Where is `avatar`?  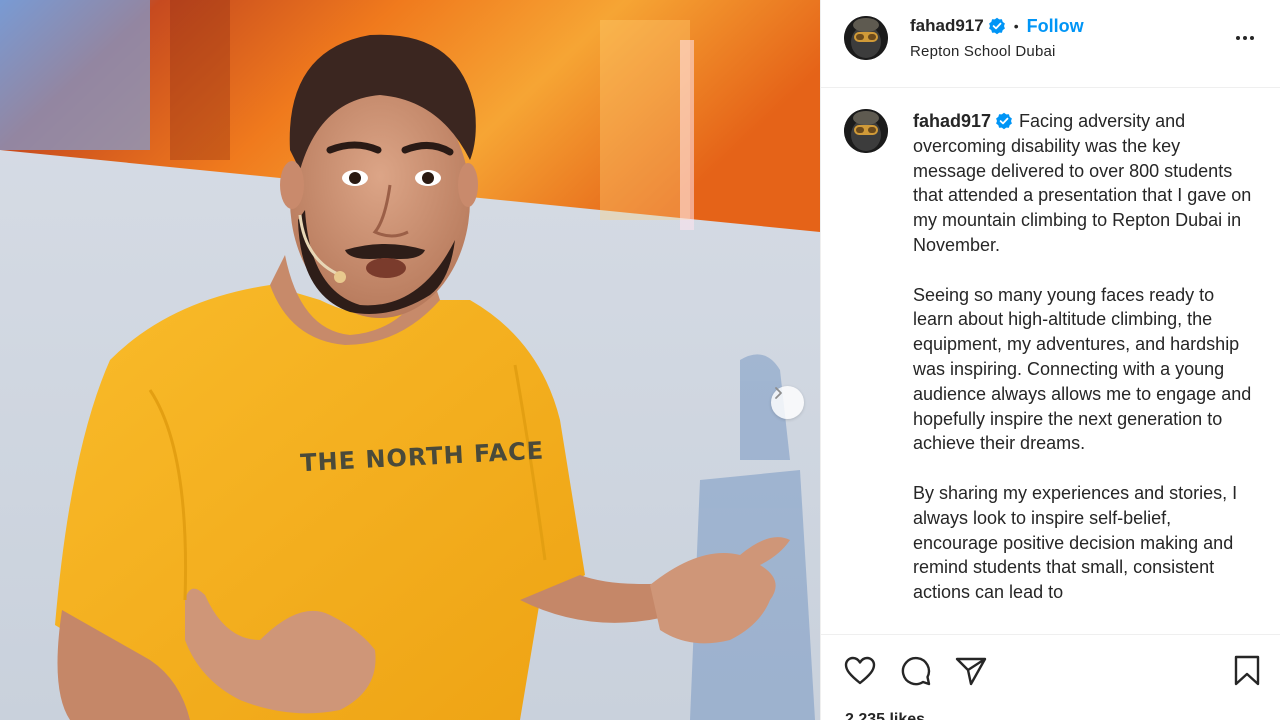
avatar is located at coordinates (866, 38).